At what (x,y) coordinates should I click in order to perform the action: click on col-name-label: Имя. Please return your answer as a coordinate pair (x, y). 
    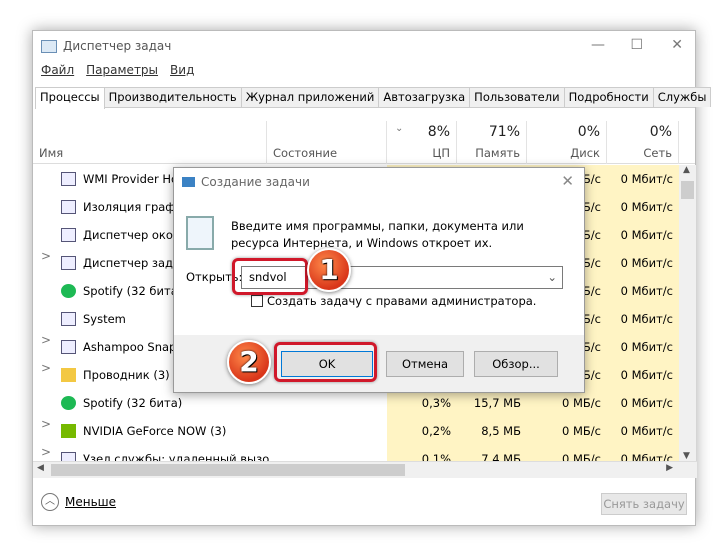
    Looking at the image, I should click on (51, 153).